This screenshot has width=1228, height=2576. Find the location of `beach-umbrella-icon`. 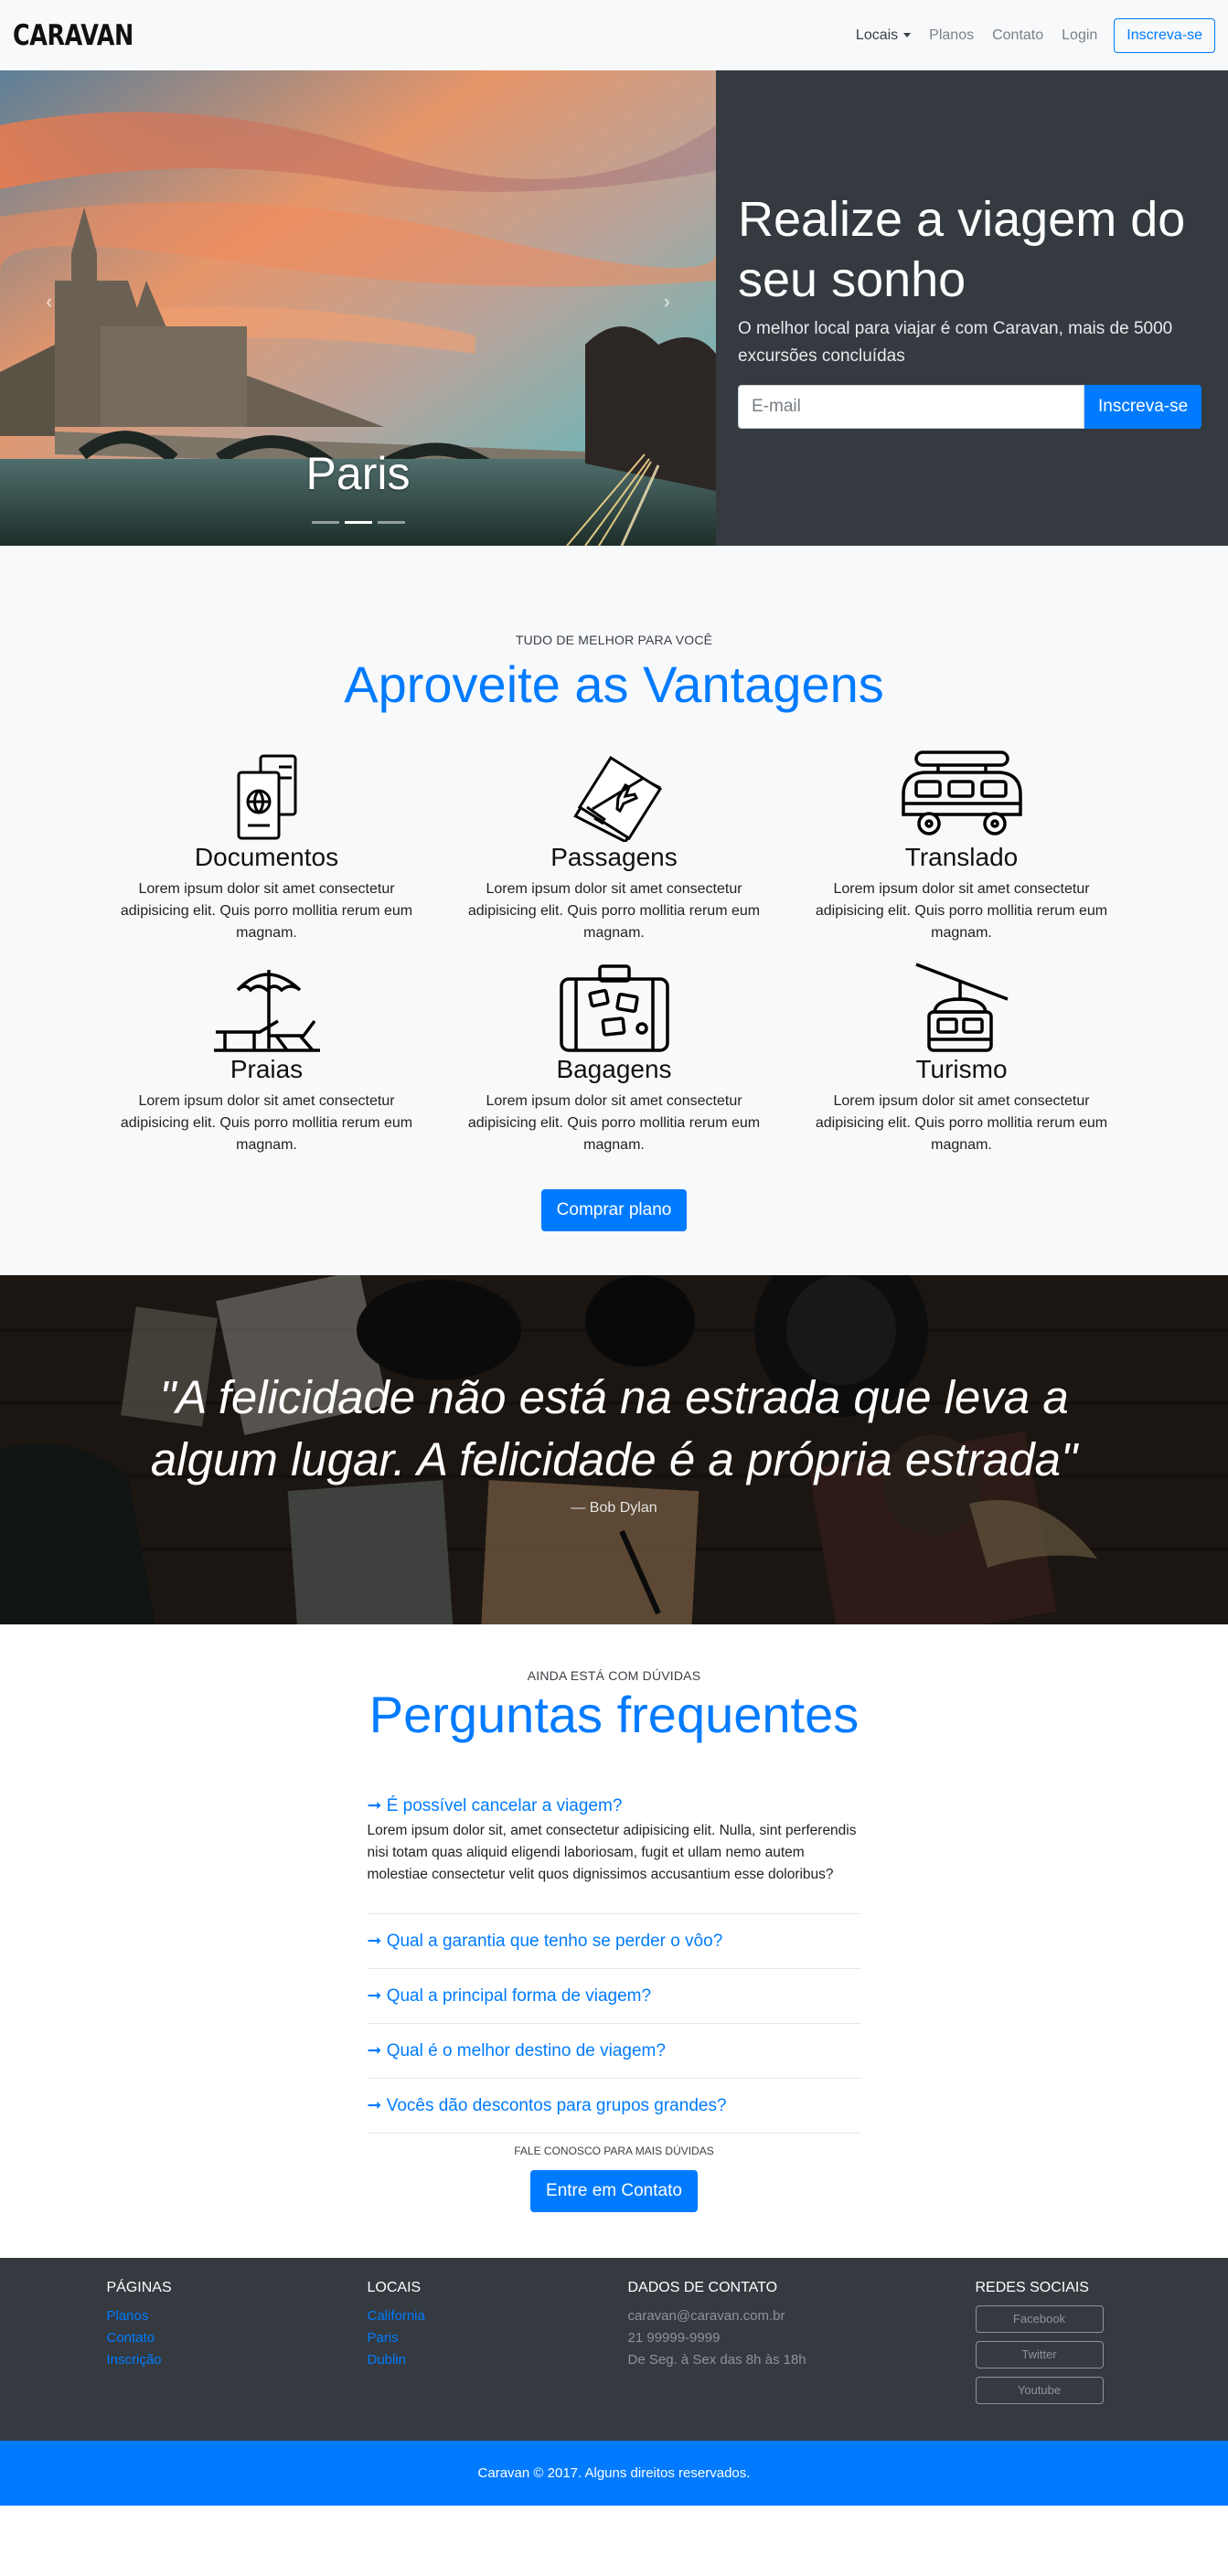

beach-umbrella-icon is located at coordinates (267, 1006).